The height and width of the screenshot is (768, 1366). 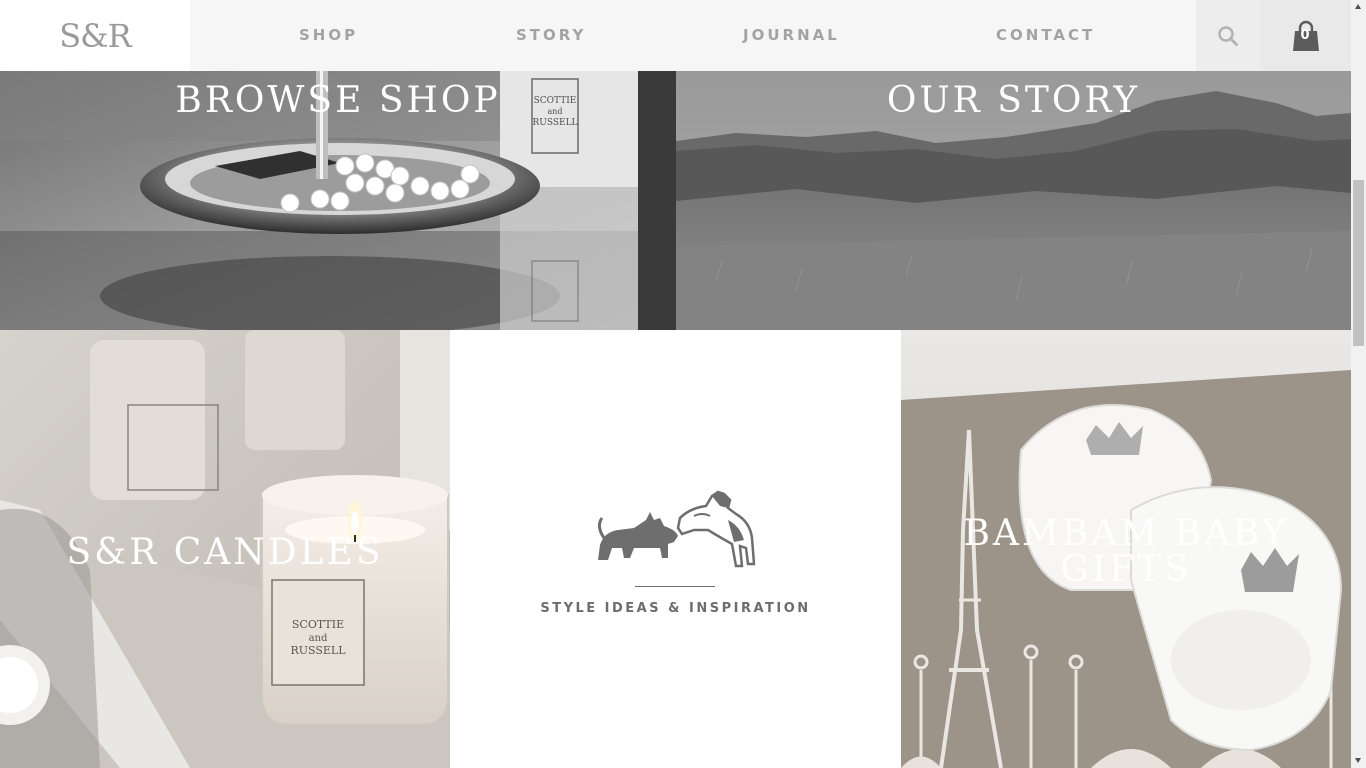 What do you see at coordinates (318, 638) in the screenshot?
I see `candle-label-middle: and` at bounding box center [318, 638].